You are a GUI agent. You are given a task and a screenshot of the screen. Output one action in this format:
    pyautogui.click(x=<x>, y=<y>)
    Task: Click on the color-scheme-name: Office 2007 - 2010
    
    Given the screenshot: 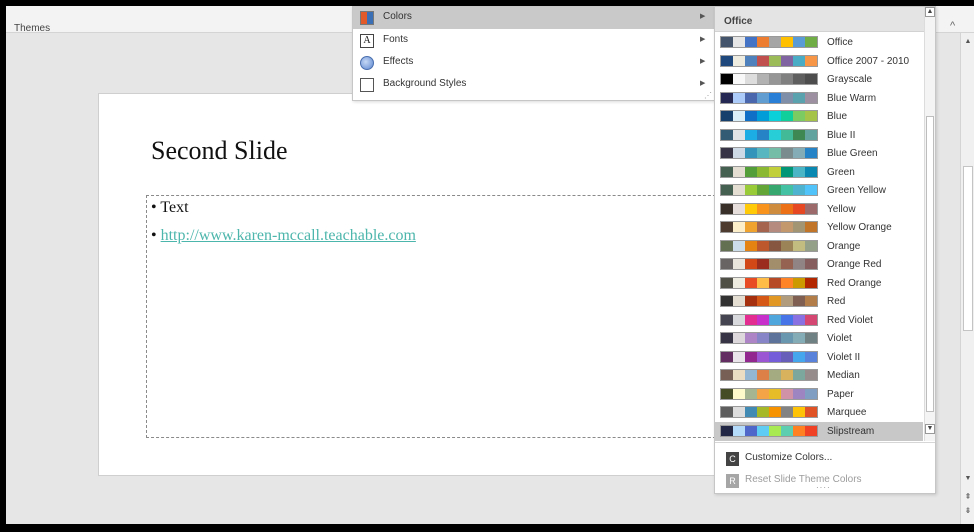 What is the action you would take?
    pyautogui.click(x=868, y=61)
    